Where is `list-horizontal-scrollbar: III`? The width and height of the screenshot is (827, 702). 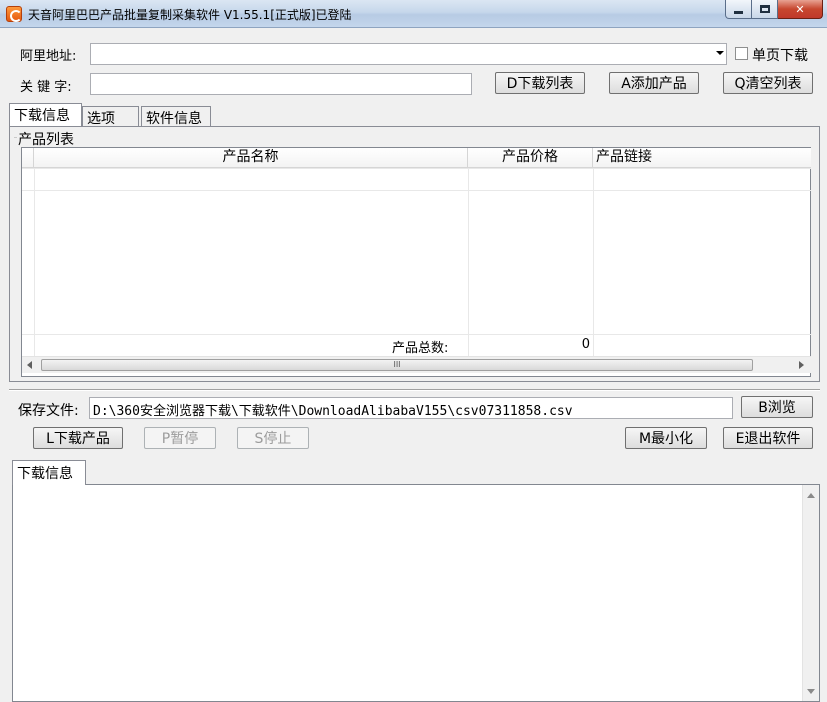 list-horizontal-scrollbar: III is located at coordinates (416, 364).